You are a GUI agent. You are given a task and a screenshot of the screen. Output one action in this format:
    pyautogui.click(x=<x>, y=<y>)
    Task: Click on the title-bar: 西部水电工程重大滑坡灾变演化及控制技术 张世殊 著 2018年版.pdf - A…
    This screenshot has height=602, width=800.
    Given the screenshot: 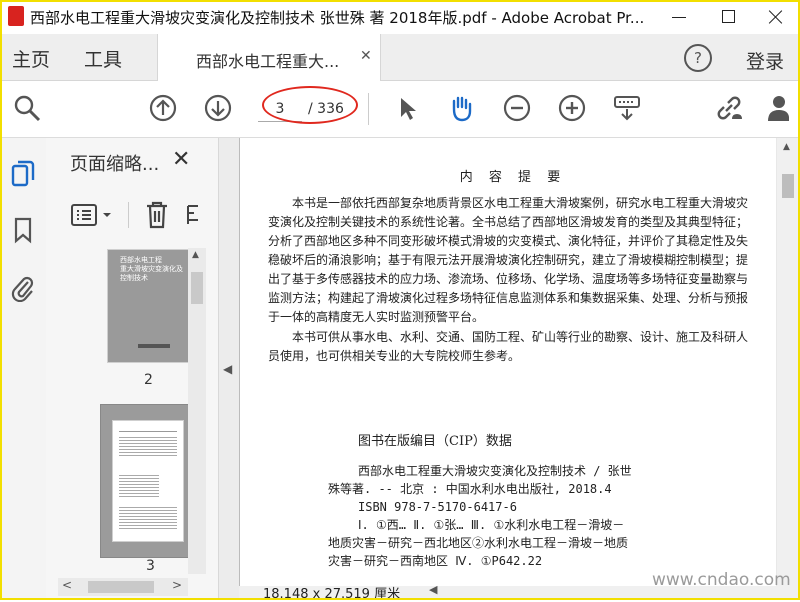 What is the action you would take?
    pyautogui.click(x=400, y=17)
    